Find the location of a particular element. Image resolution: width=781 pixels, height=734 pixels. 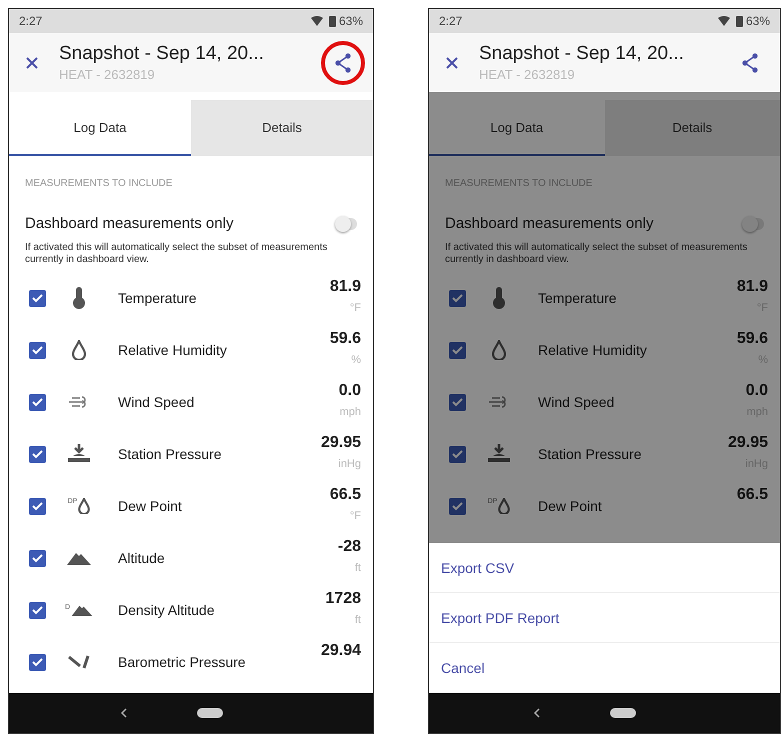

measurement-unit: inHg is located at coordinates (349, 464).